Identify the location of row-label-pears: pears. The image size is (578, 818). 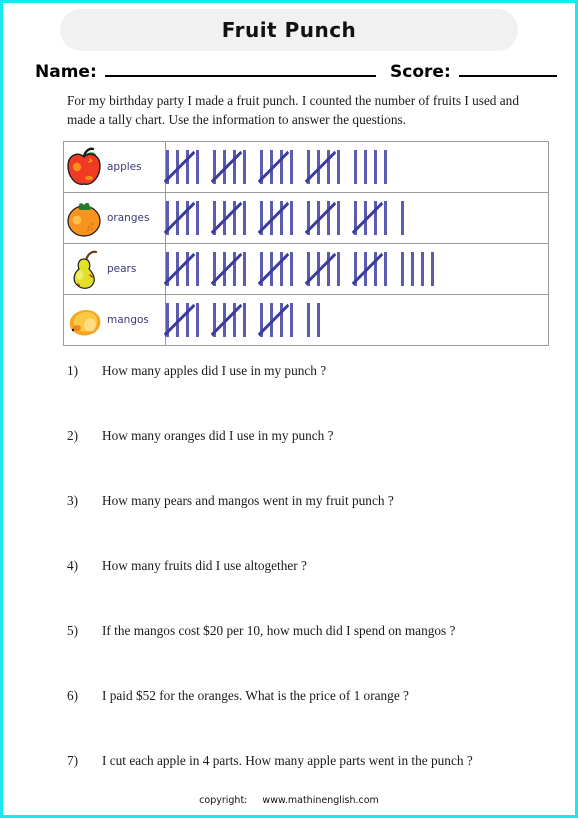
(114, 268).